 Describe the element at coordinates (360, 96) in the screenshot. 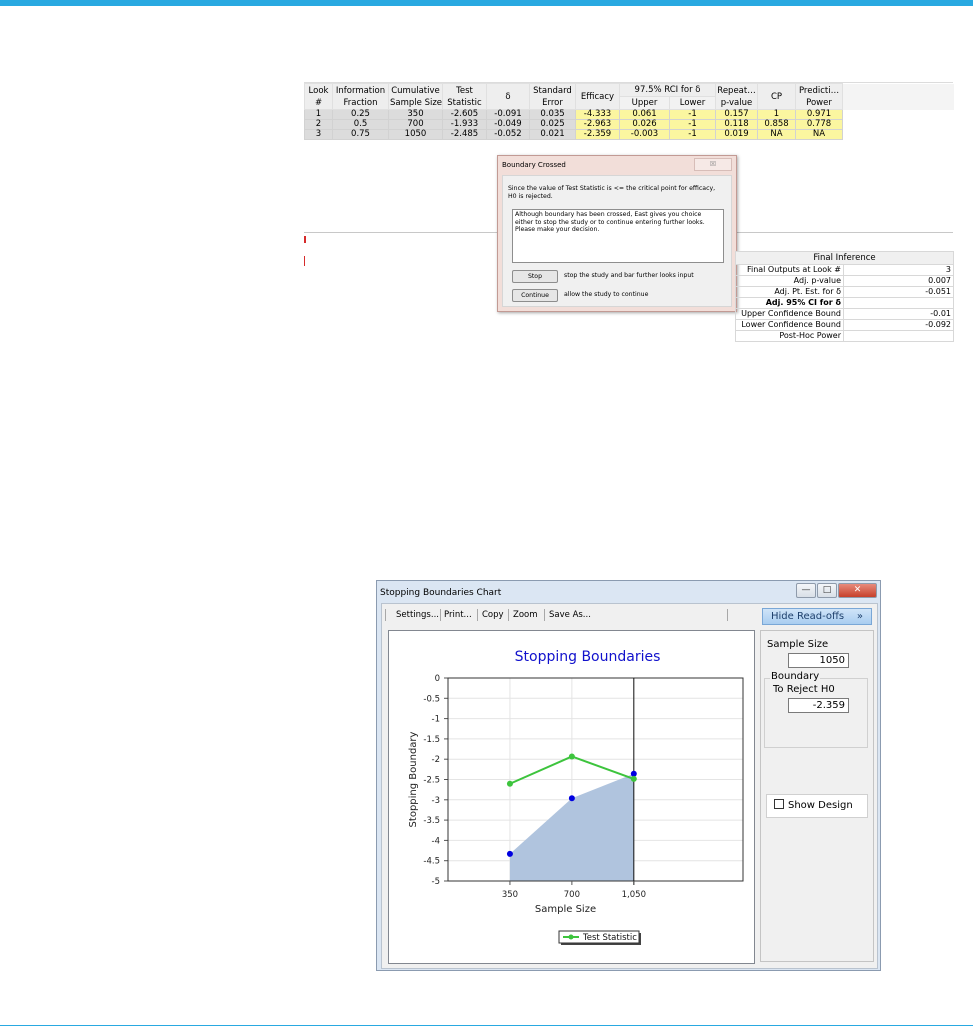

I see `col-header-info-fraction: Information Fraction` at that location.